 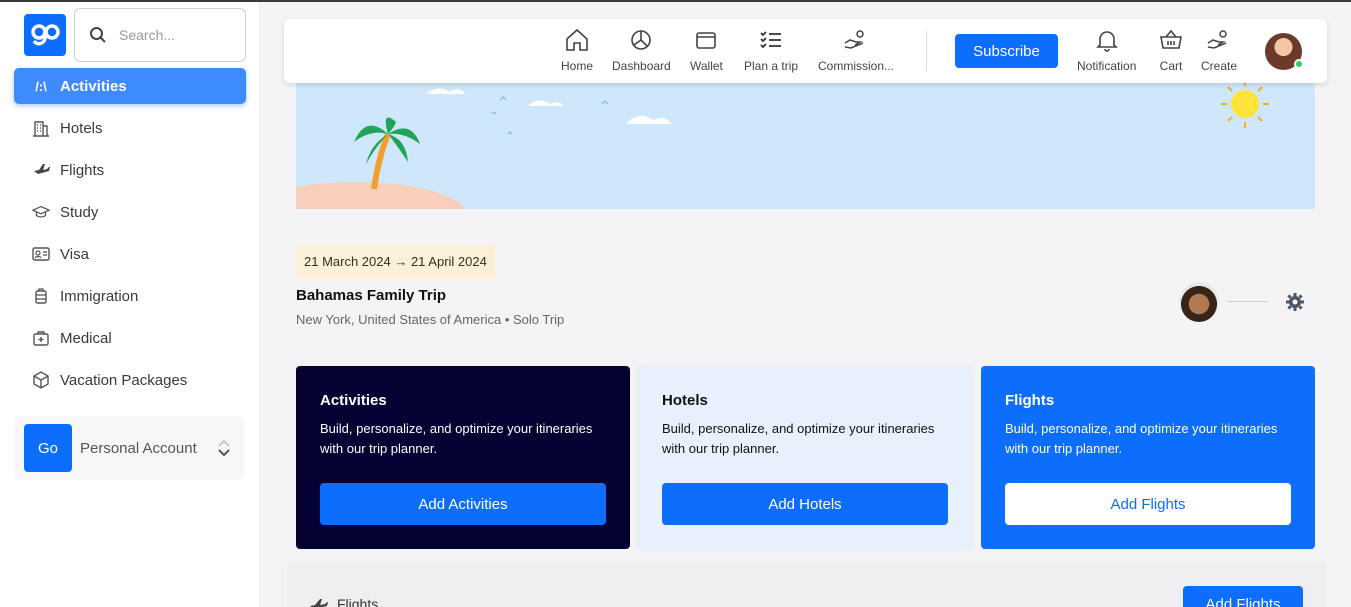 I want to click on nav-home: Home, so click(x=577, y=50).